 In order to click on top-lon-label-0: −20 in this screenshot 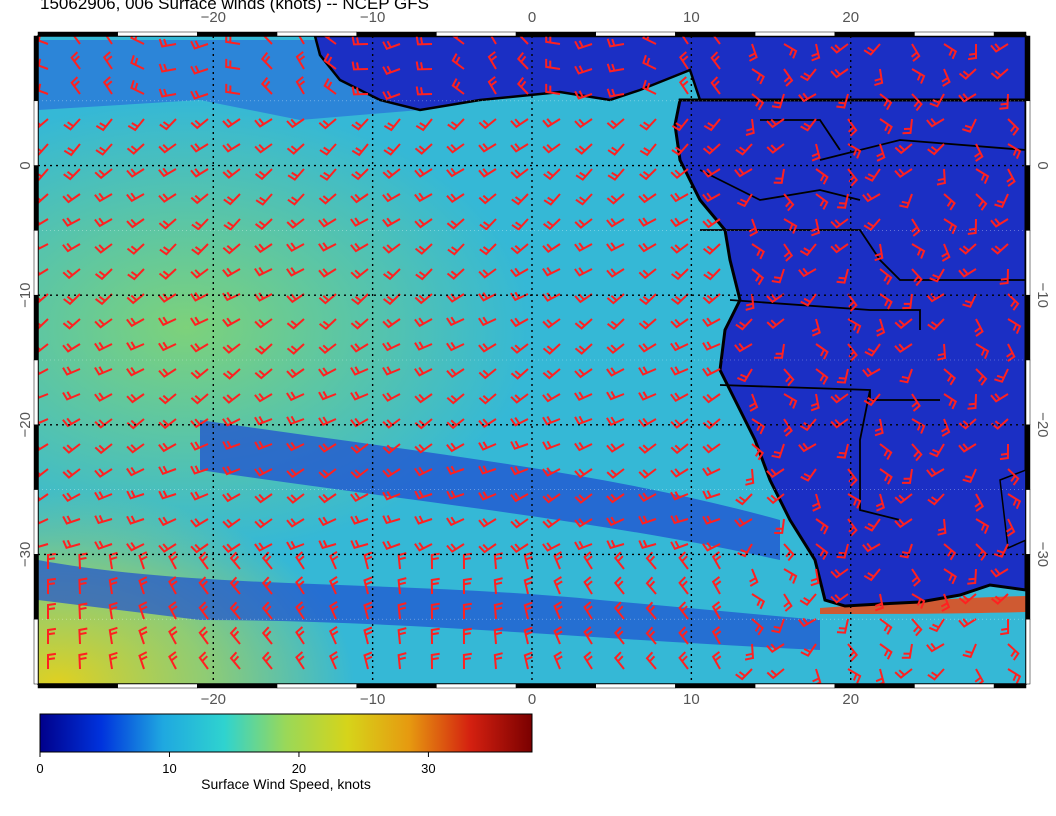, I will do `click(213, 17)`.